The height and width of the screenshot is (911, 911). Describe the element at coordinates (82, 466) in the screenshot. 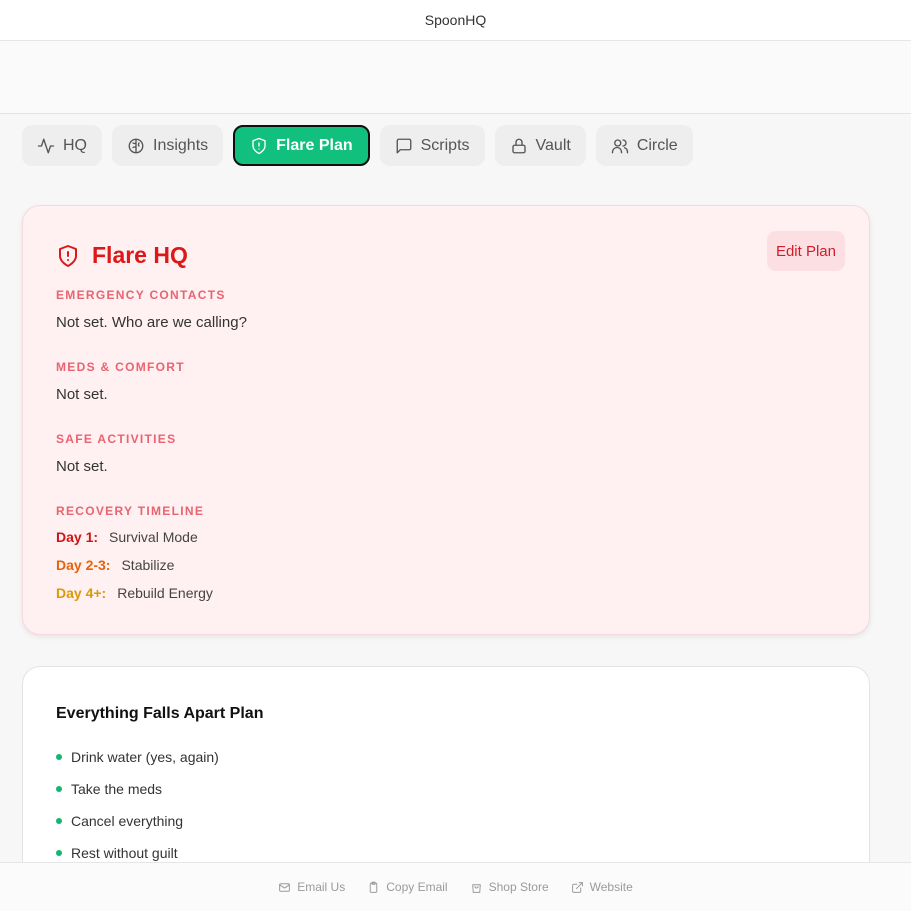

I see `safe-activities-value: Not set.` at that location.